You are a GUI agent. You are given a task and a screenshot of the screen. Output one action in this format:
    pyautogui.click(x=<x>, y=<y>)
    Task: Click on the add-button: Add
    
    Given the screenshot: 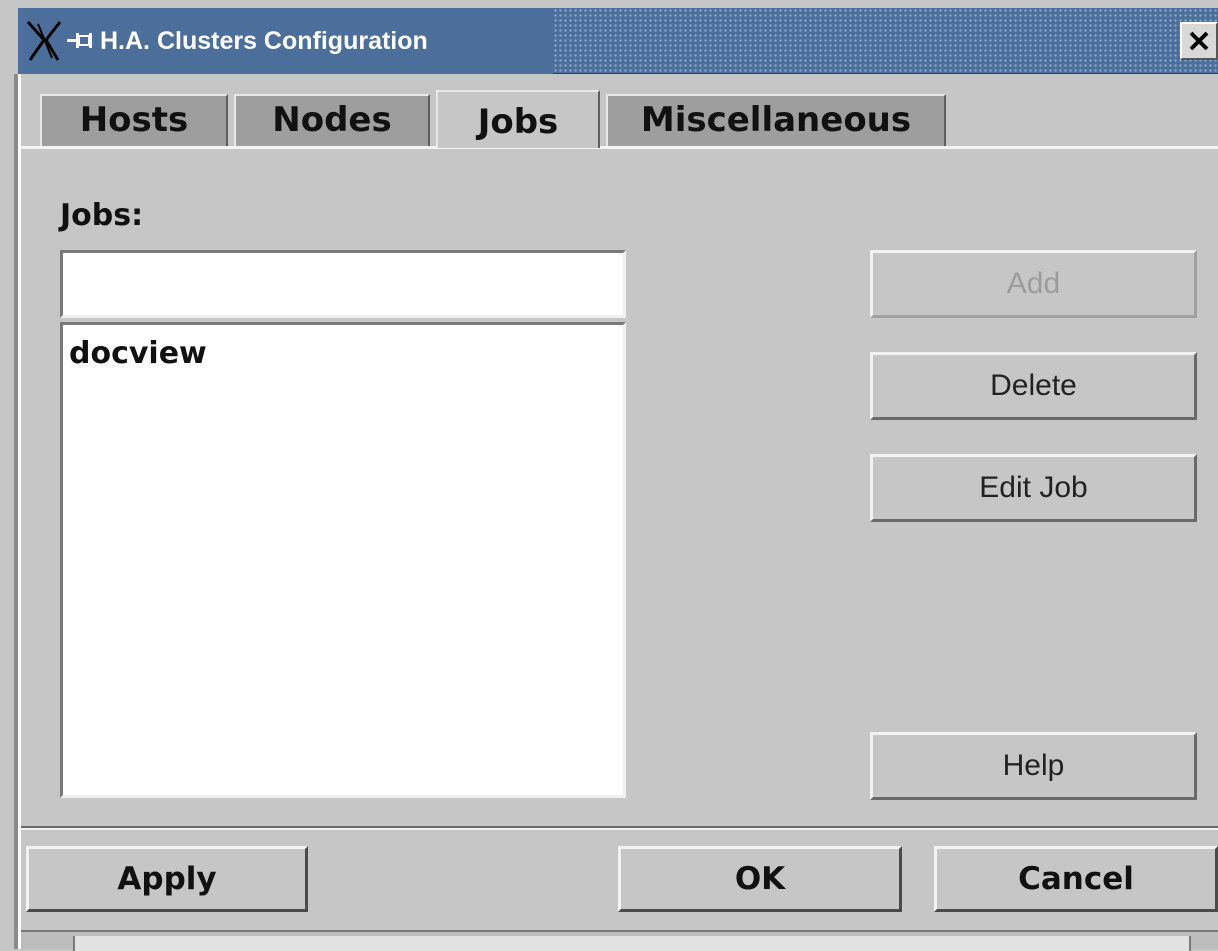 What is the action you would take?
    pyautogui.click(x=1033, y=284)
    